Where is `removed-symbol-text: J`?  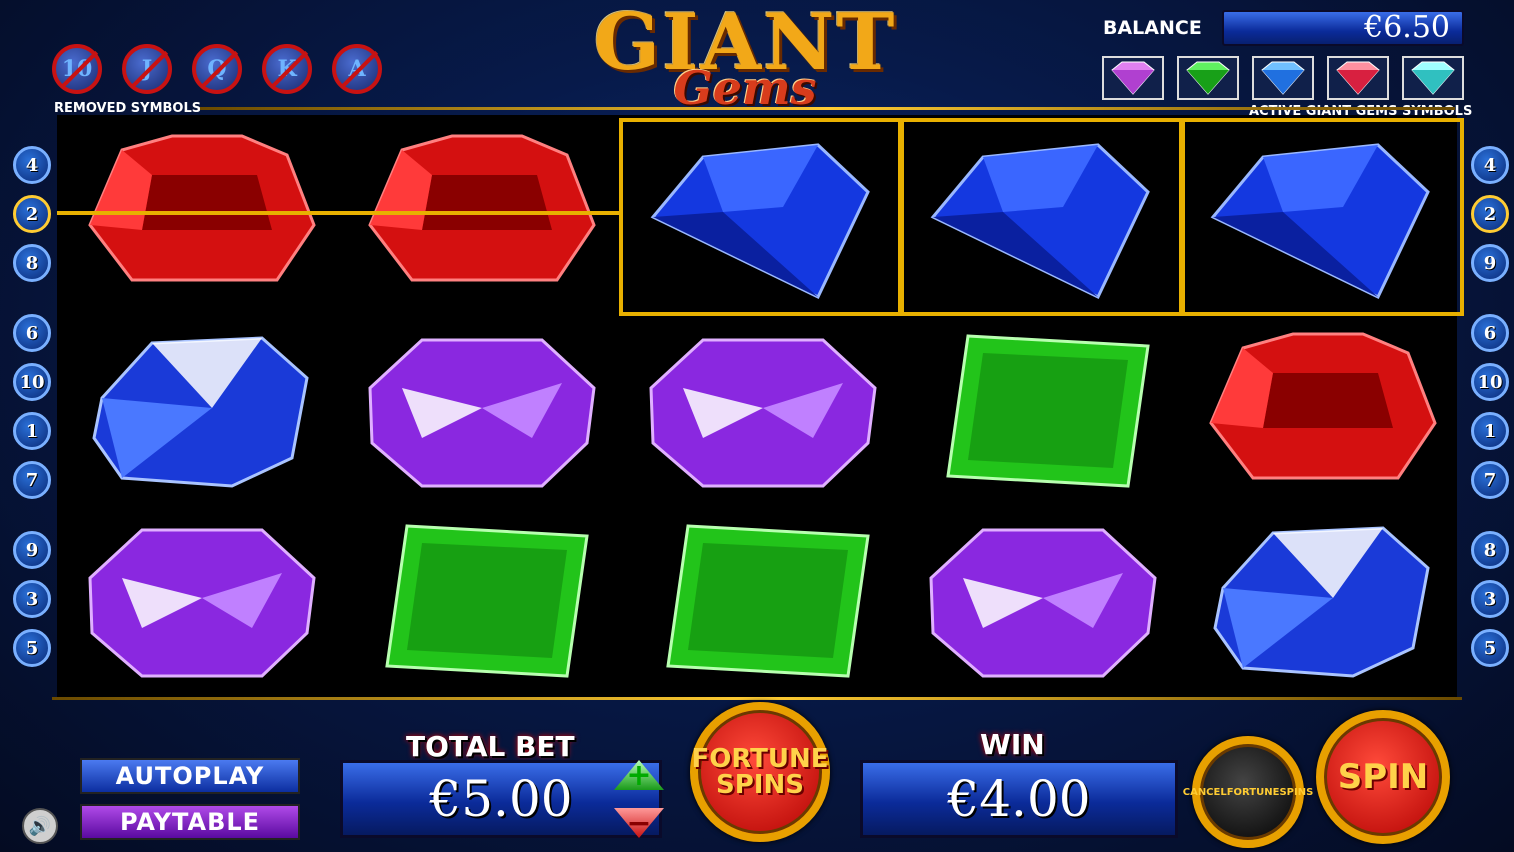 removed-symbol-text: J is located at coordinates (147, 69).